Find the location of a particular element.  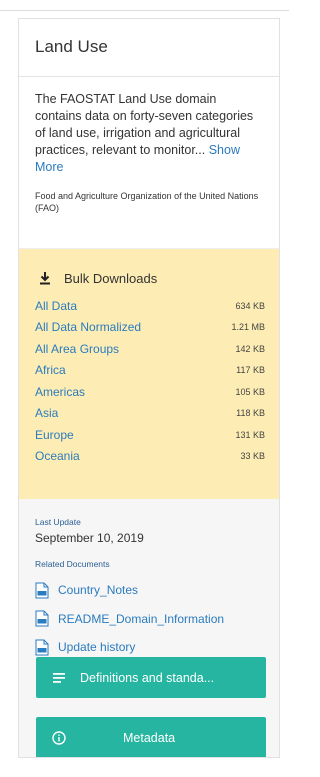

last-update-label: Last Update is located at coordinates (58, 522).